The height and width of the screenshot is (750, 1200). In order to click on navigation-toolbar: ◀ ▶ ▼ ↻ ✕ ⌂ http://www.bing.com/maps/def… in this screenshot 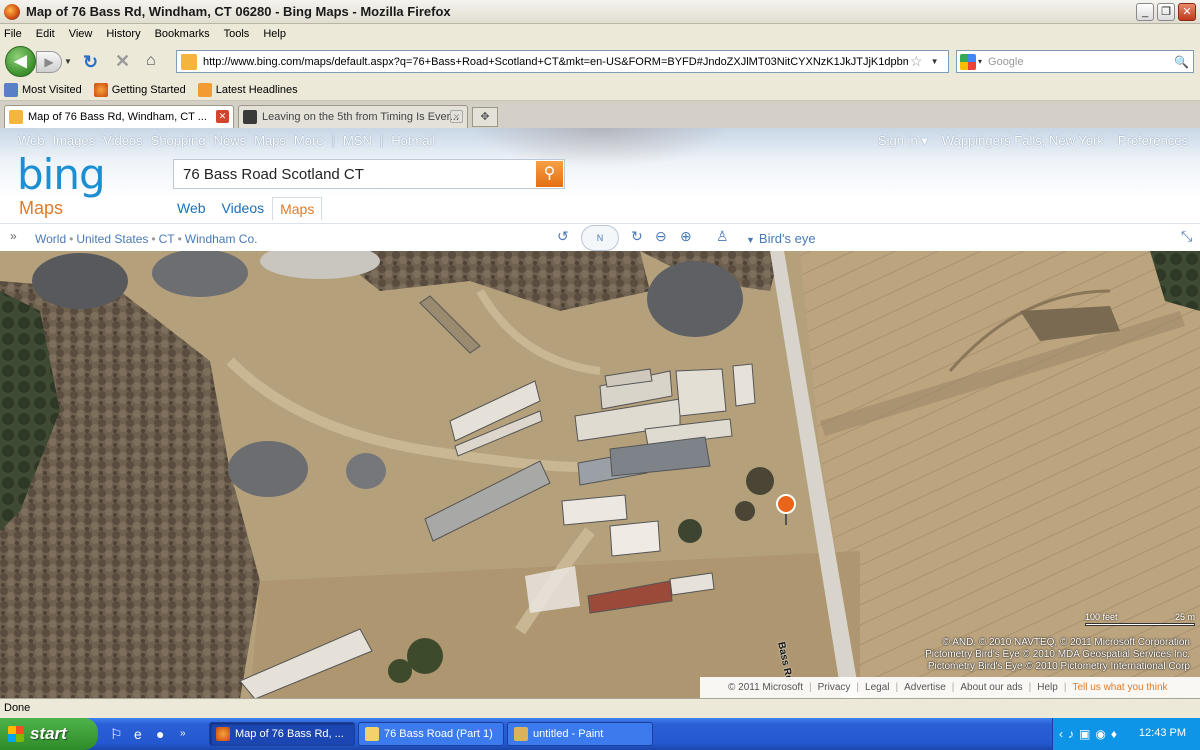, I will do `click(600, 61)`.